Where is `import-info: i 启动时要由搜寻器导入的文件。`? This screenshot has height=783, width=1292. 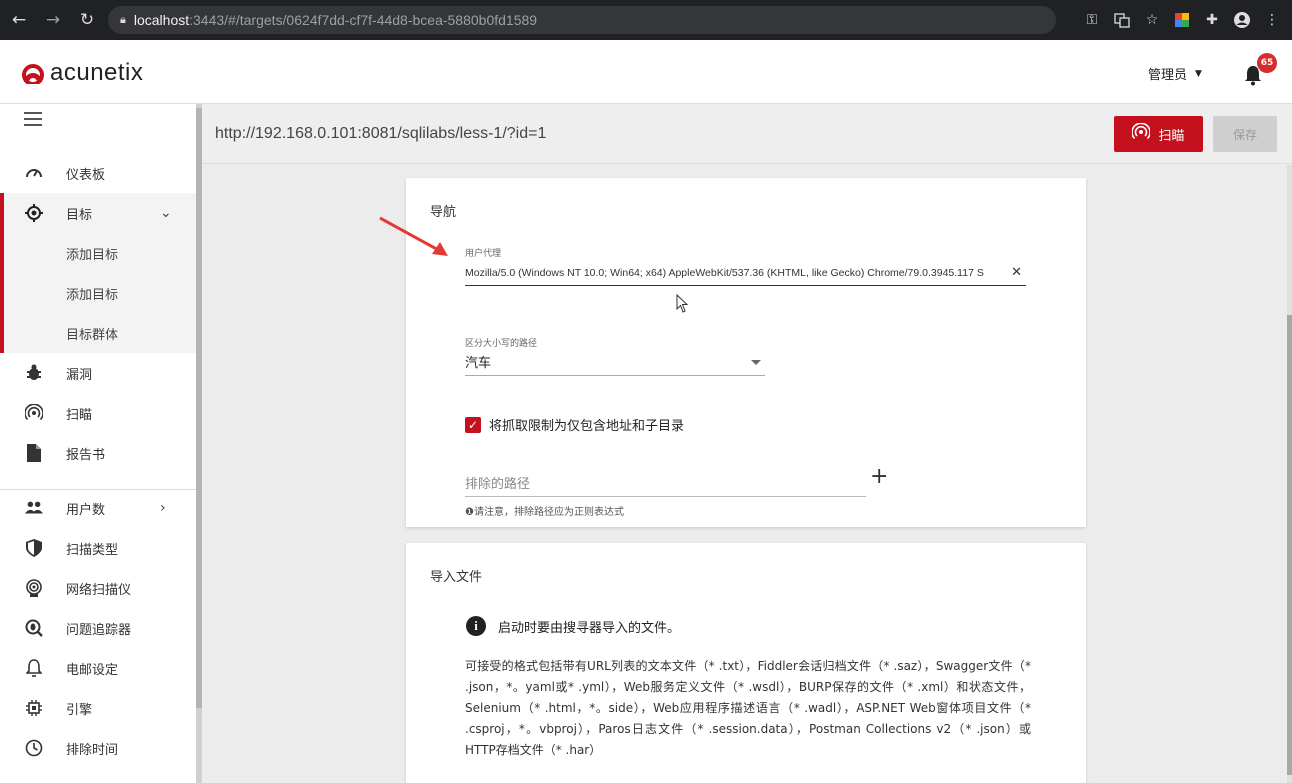 import-info: i 启动时要由搜寻器导入的文件。 is located at coordinates (573, 626).